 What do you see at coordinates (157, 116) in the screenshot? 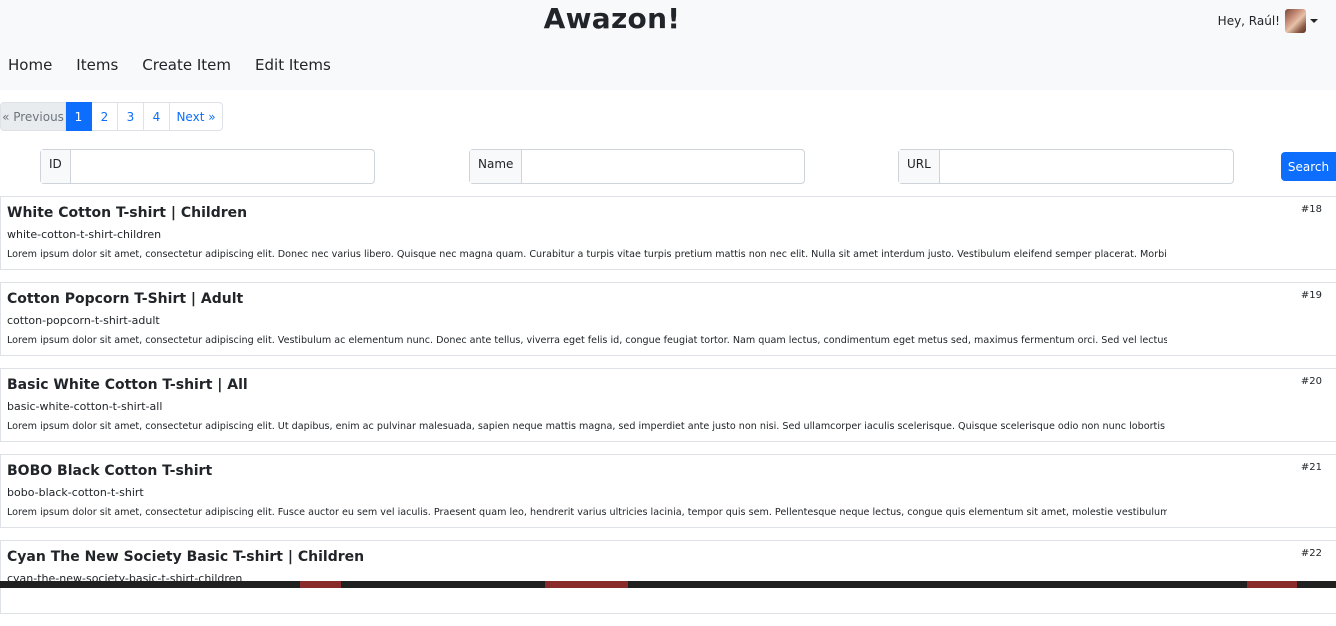
I see `page-4-button: 4` at bounding box center [157, 116].